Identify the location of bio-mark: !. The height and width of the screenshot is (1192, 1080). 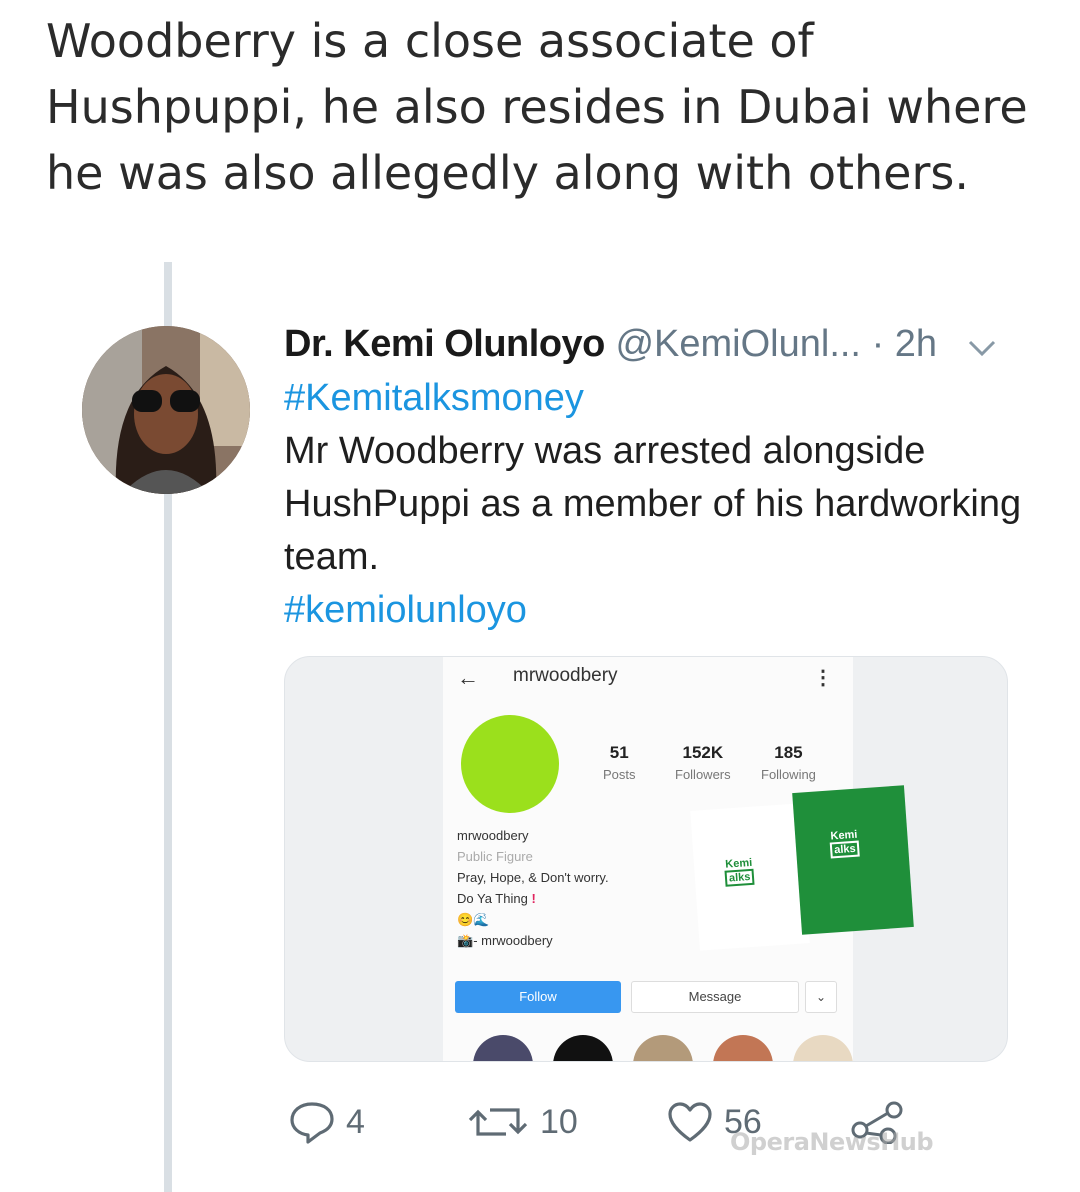
(533, 898).